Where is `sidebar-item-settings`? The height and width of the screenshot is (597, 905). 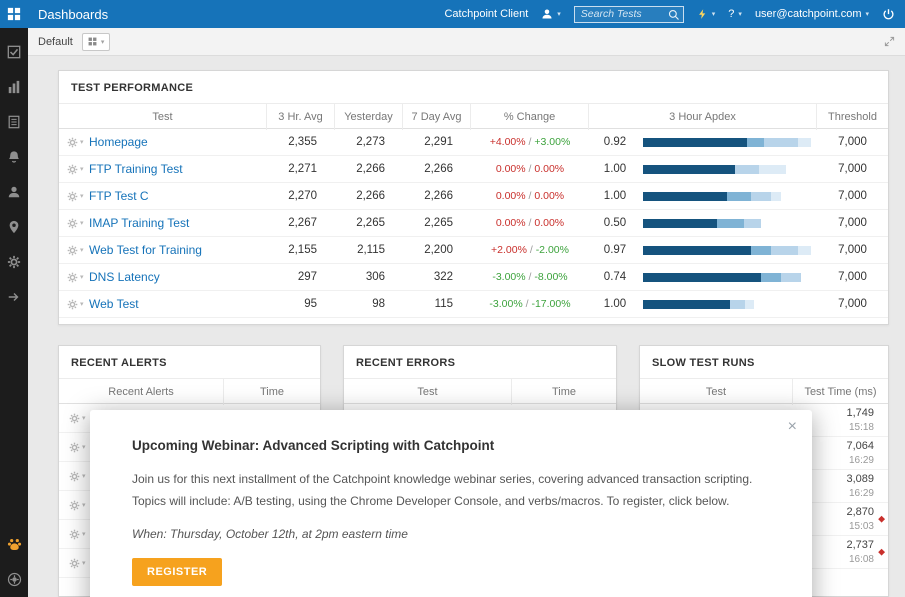
sidebar-item-settings is located at coordinates (14, 262).